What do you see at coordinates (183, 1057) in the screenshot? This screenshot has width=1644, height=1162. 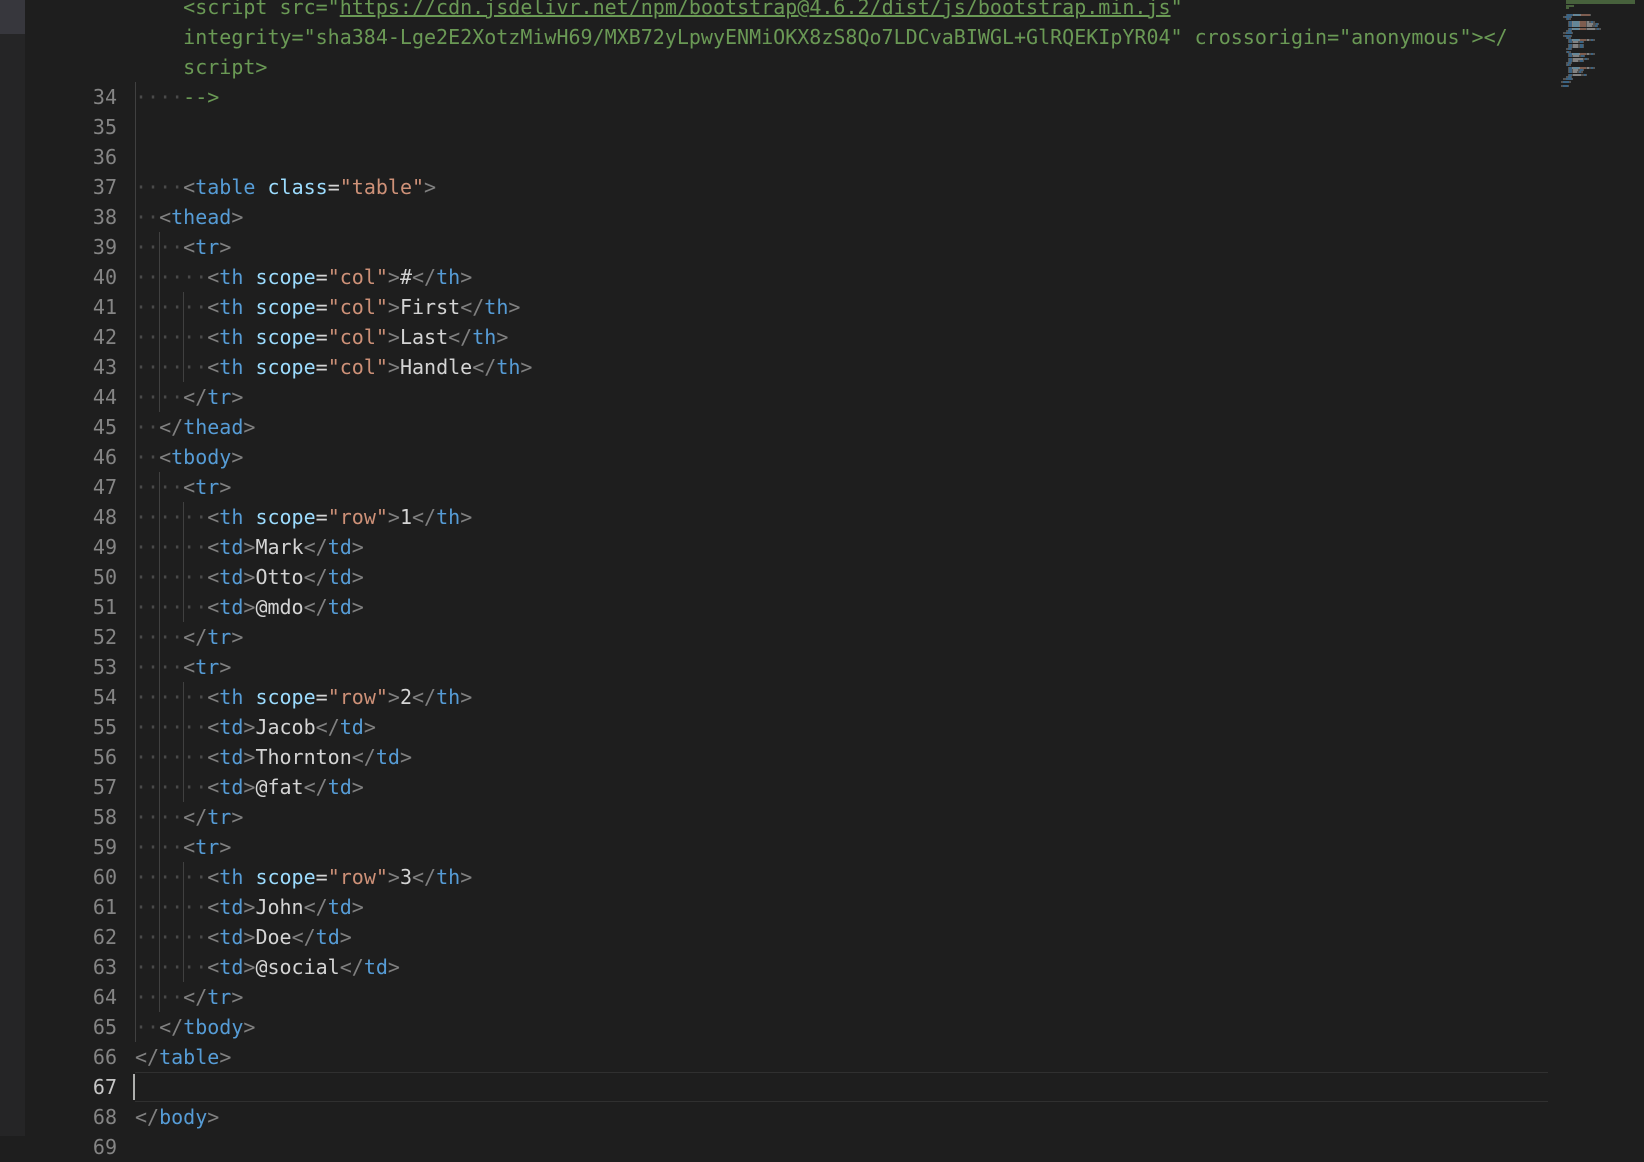 I see `code-line: </table>` at bounding box center [183, 1057].